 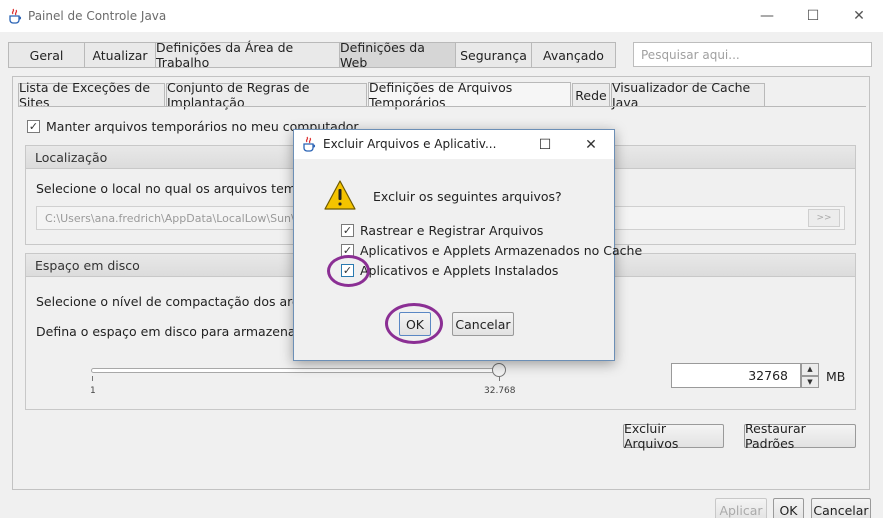 What do you see at coordinates (545, 144) in the screenshot?
I see `dialog-maximize-button: ☐` at bounding box center [545, 144].